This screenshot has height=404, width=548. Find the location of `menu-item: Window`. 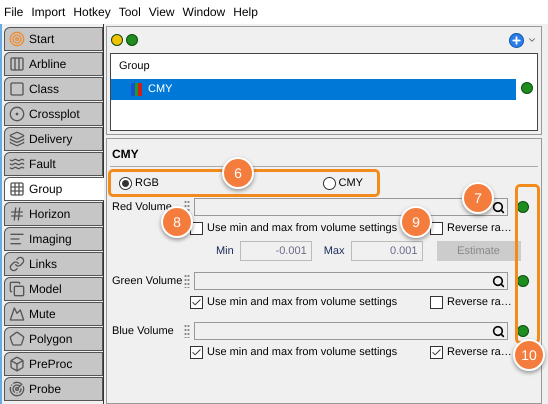

menu-item: Window is located at coordinates (204, 12).